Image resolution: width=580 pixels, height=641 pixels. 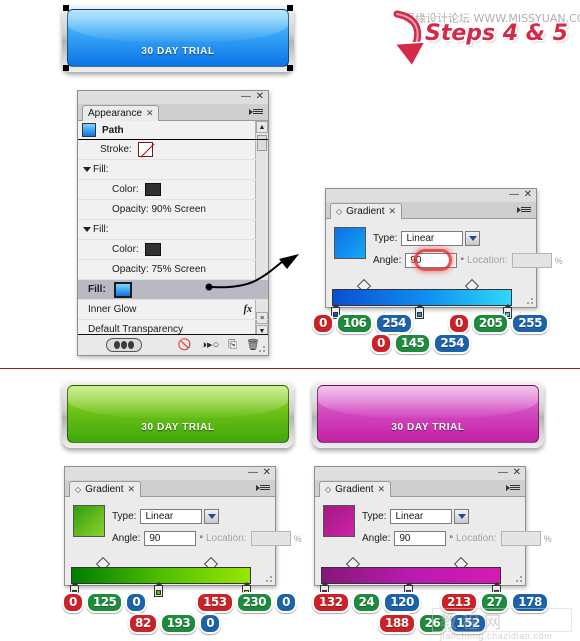 I want to click on color-2-swatch, so click(x=152, y=249).